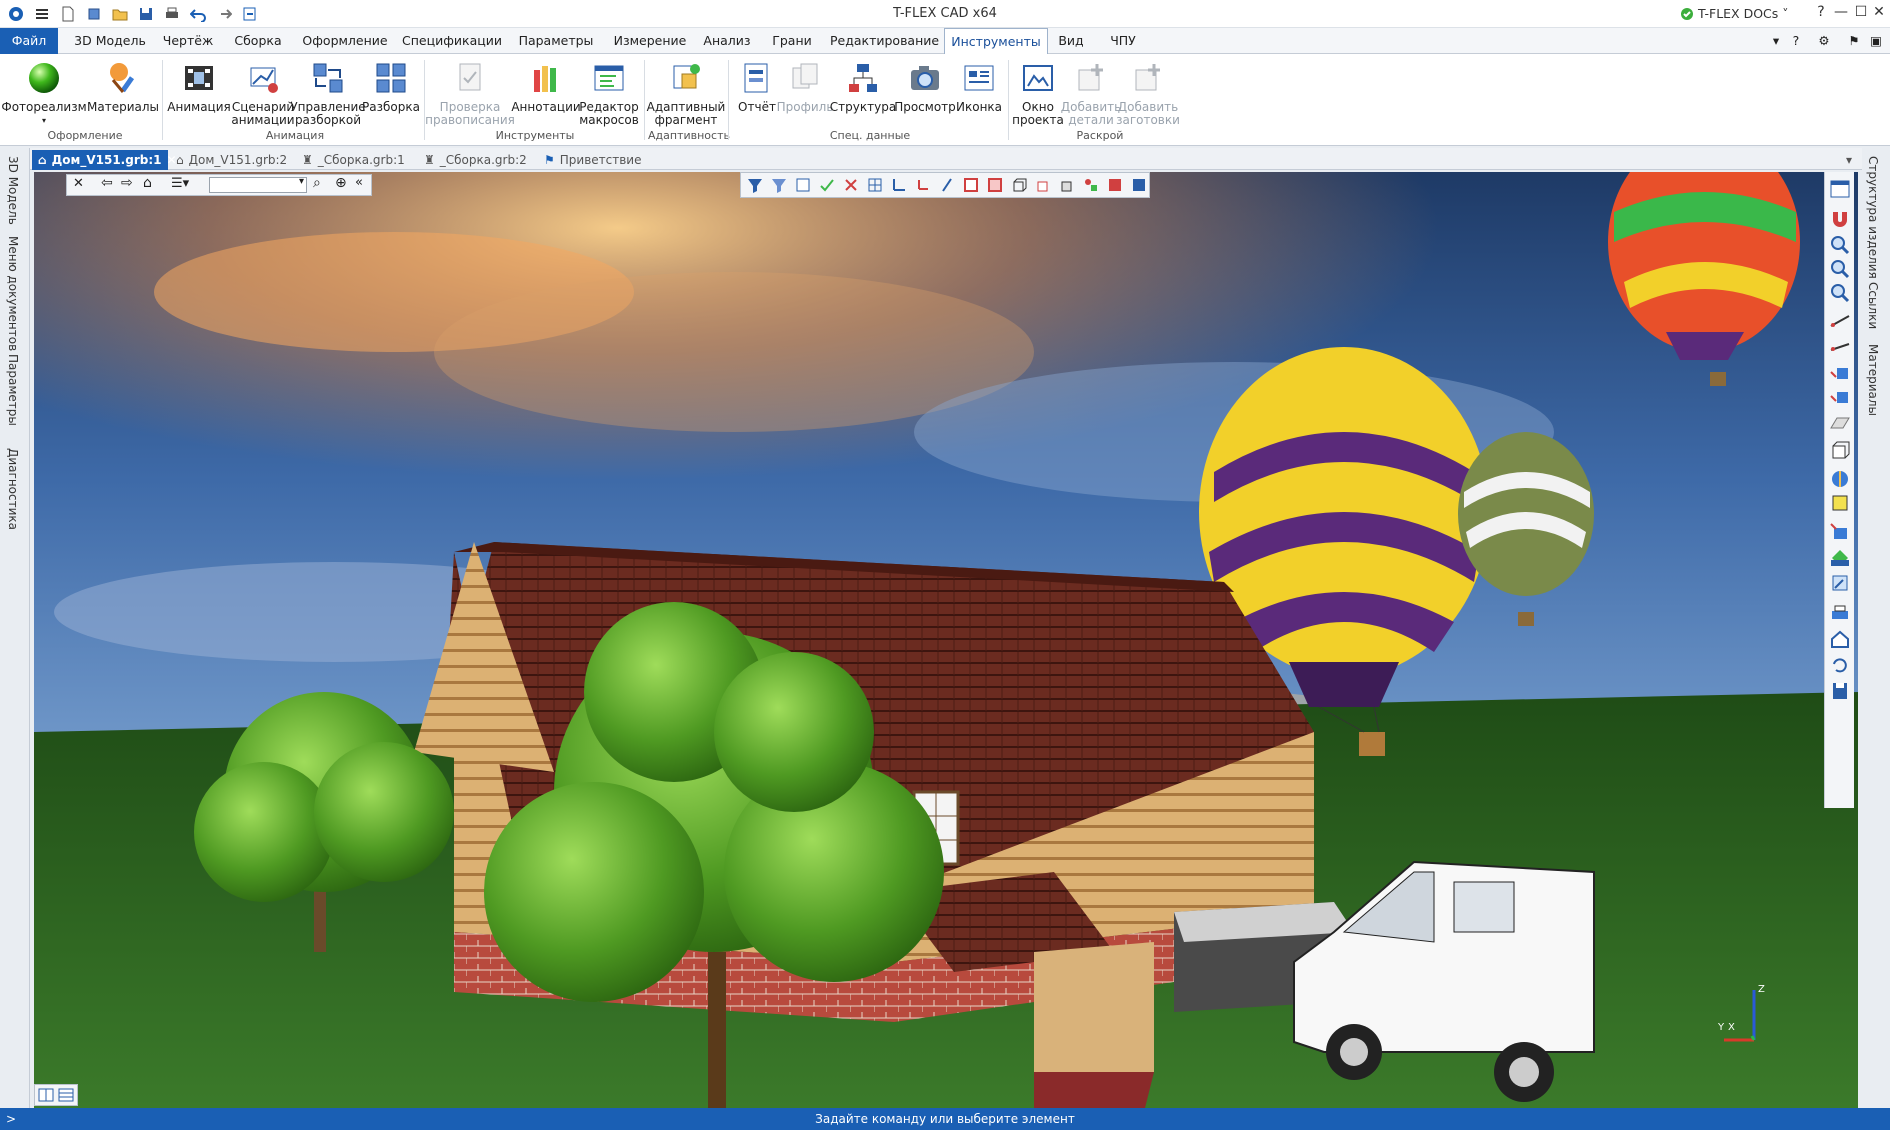  I want to click on menu-drawing: Чертёж, so click(188, 41).